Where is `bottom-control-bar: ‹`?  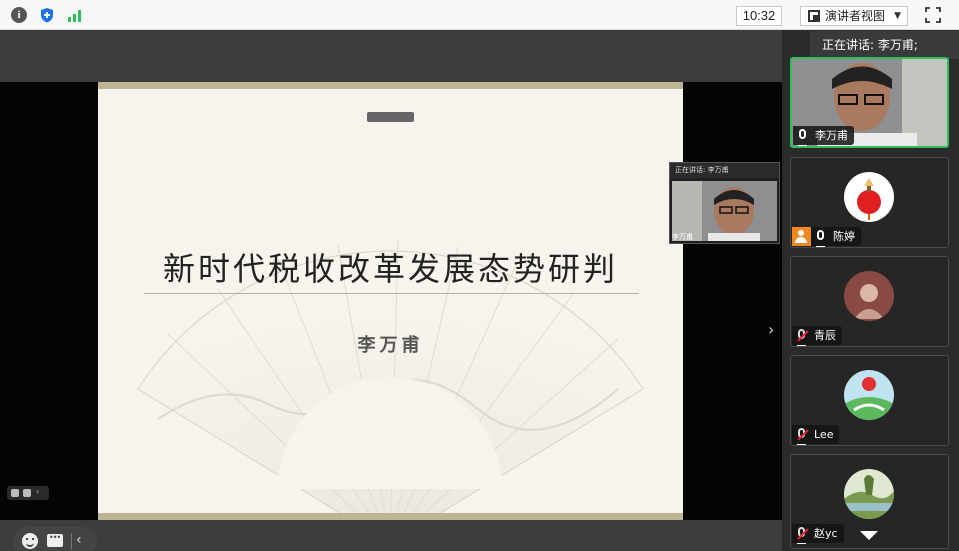
bottom-control-bar: ‹ is located at coordinates (55, 539).